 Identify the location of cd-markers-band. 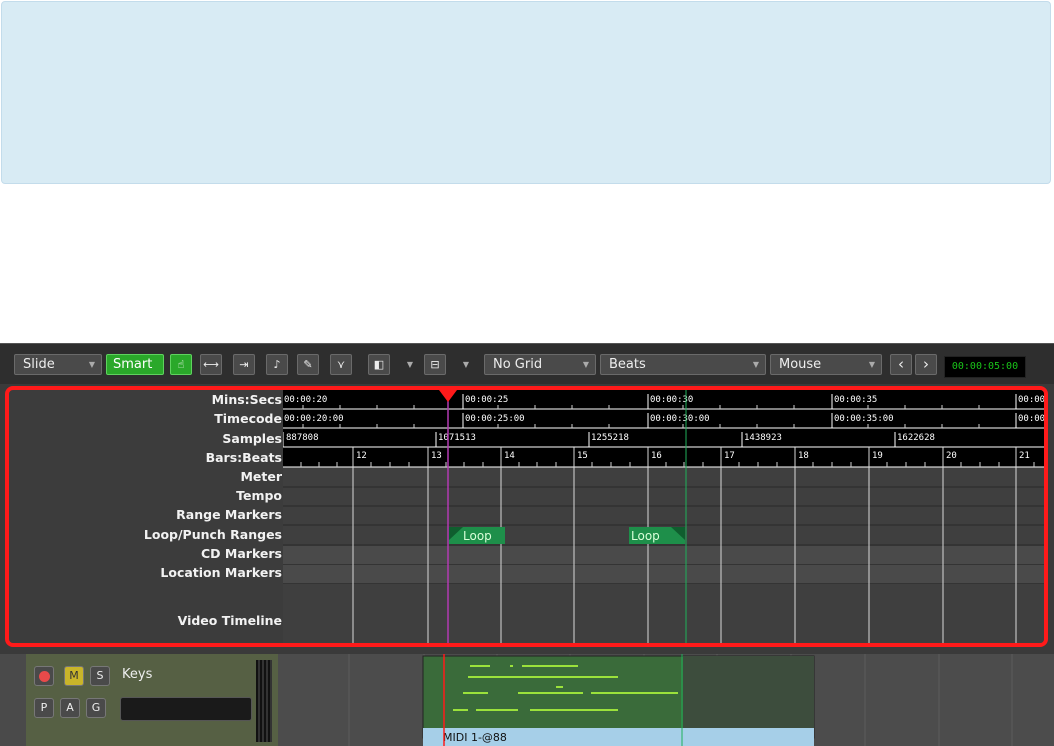
(663, 555).